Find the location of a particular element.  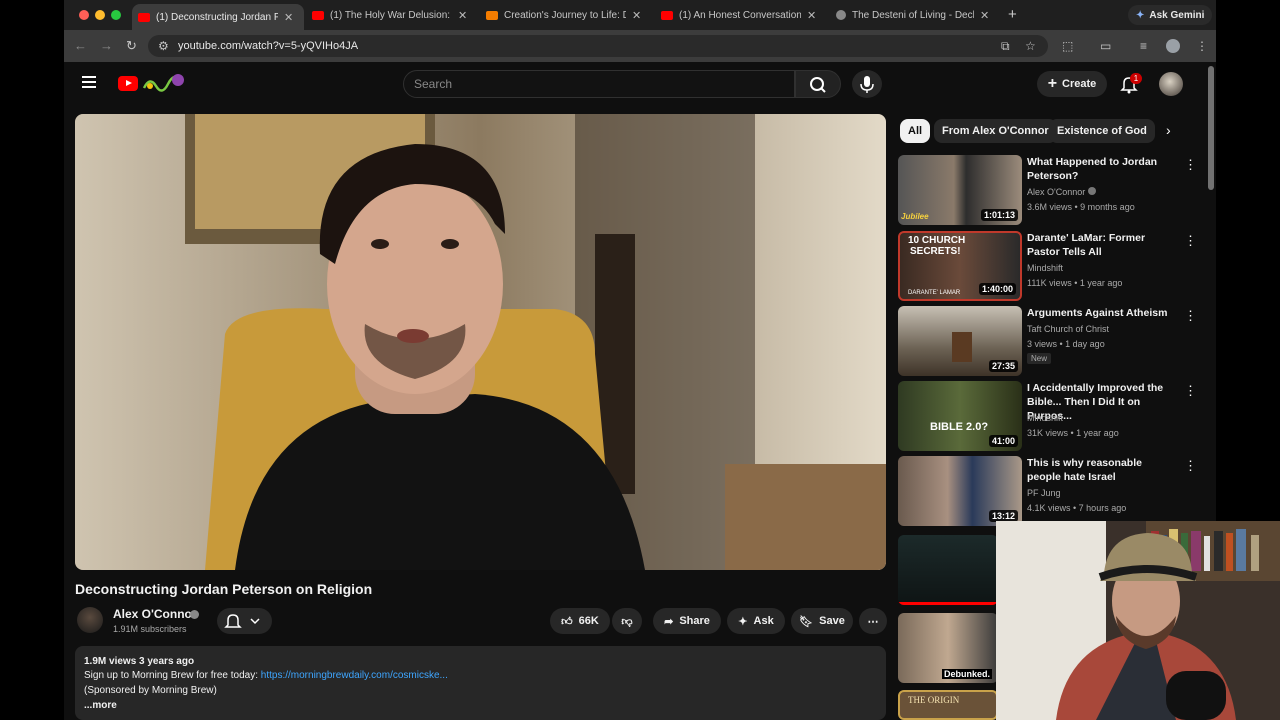

url-text: youtube.com/watch?v=5-yQVIHo4JA is located at coordinates (268, 46).